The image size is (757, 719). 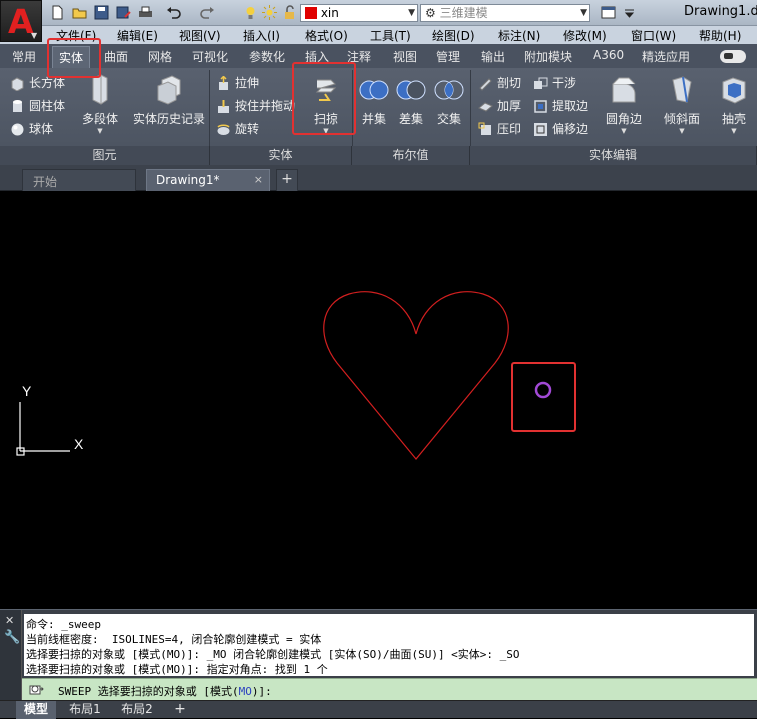 I want to click on sweep-button: 扫掠 ▼, so click(x=326, y=109).